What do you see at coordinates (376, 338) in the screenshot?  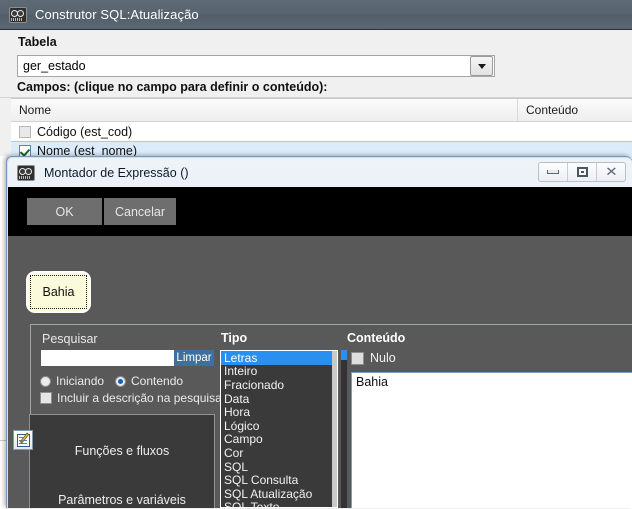 I see `conteudo-label: Conteúdo` at bounding box center [376, 338].